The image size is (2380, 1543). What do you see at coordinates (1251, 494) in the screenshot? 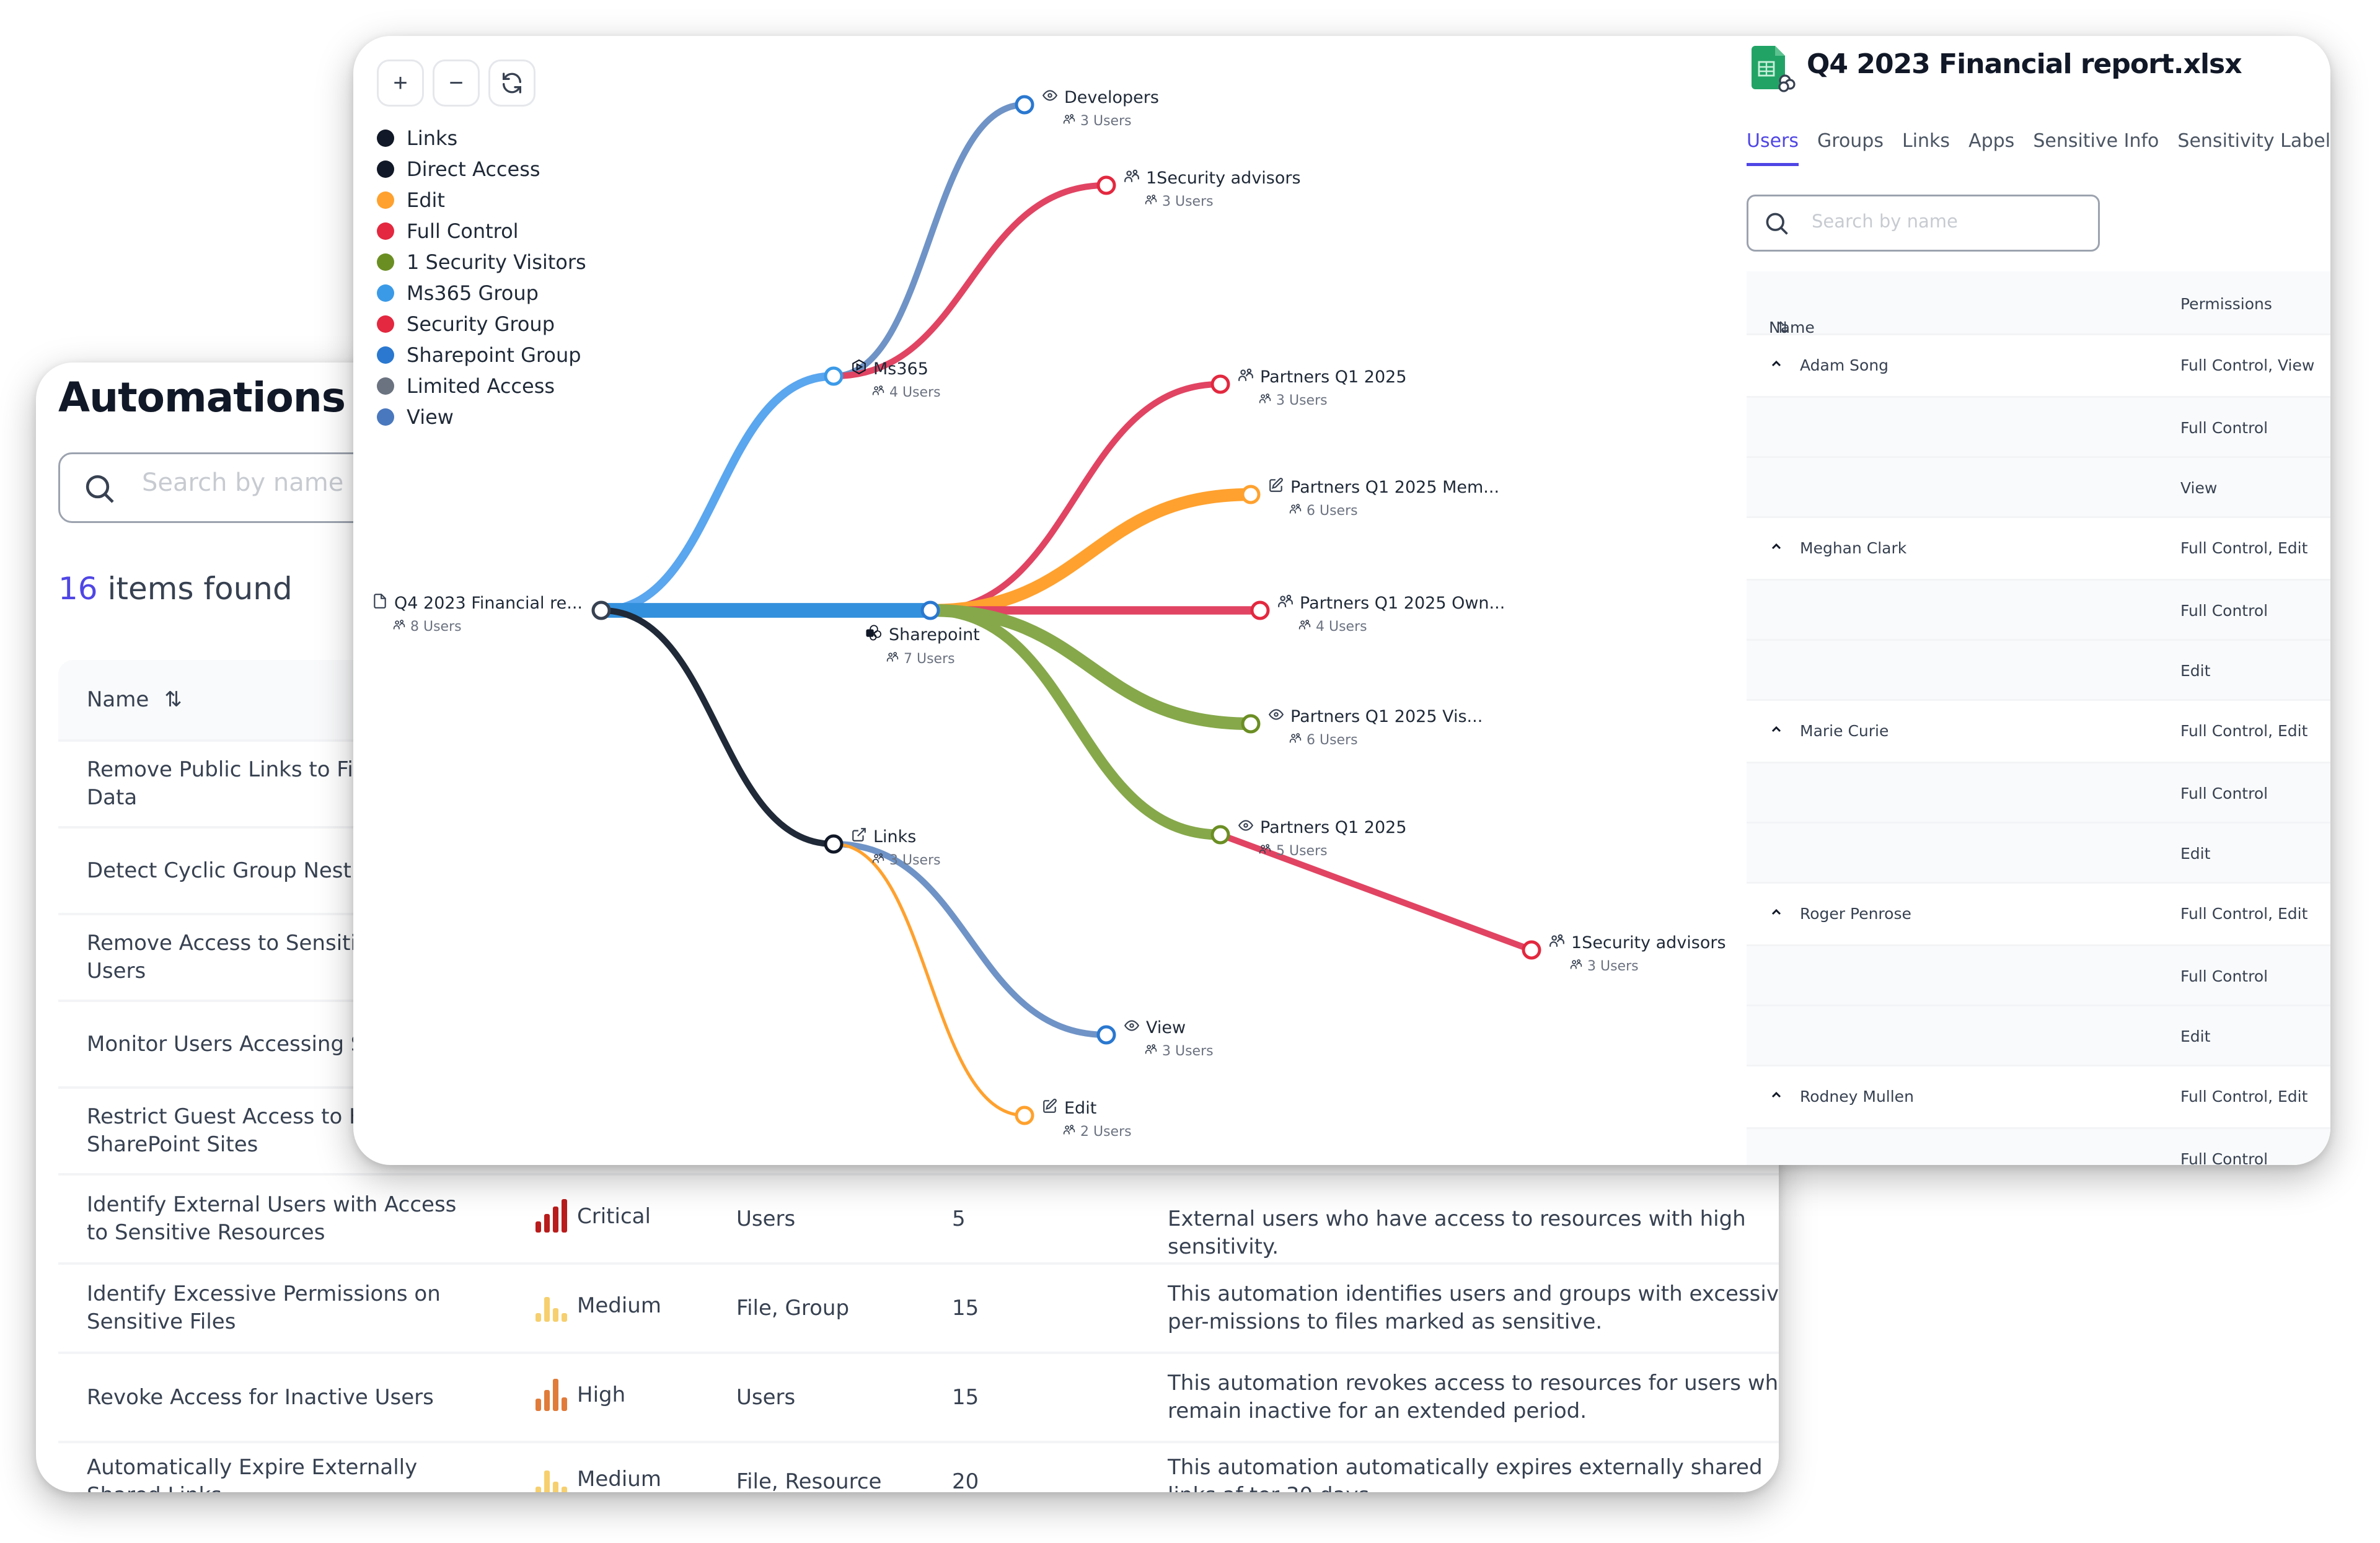
I see `graph-node-pq1mem` at bounding box center [1251, 494].